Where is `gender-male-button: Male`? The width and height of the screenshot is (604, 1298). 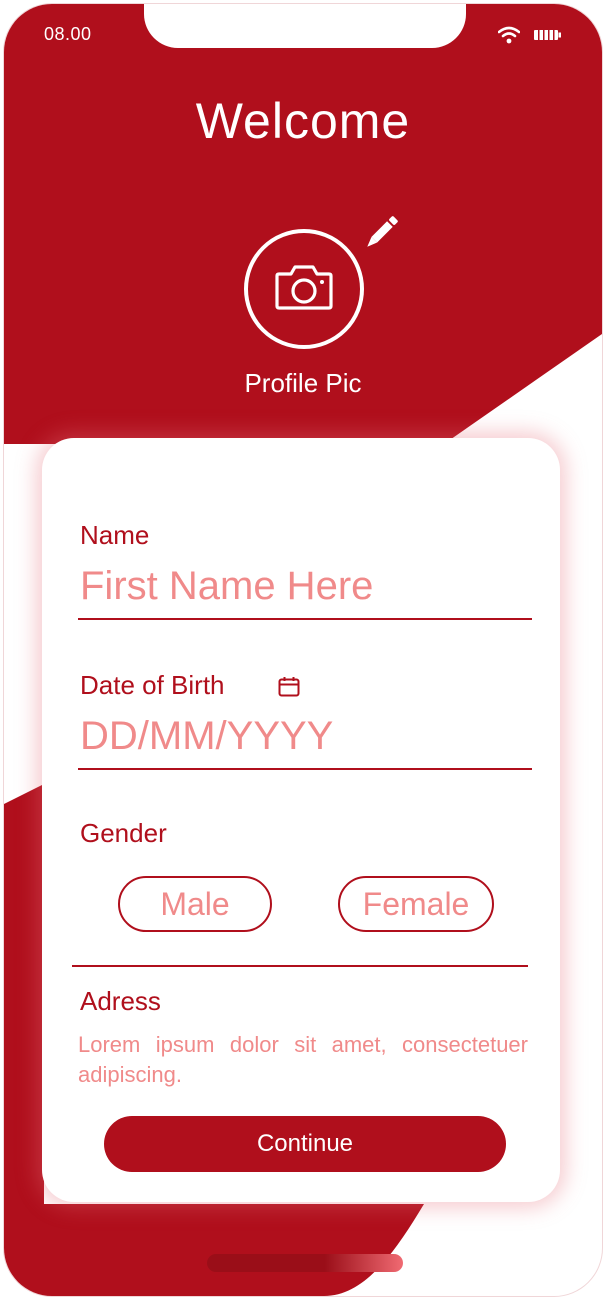 gender-male-button: Male is located at coordinates (195, 904).